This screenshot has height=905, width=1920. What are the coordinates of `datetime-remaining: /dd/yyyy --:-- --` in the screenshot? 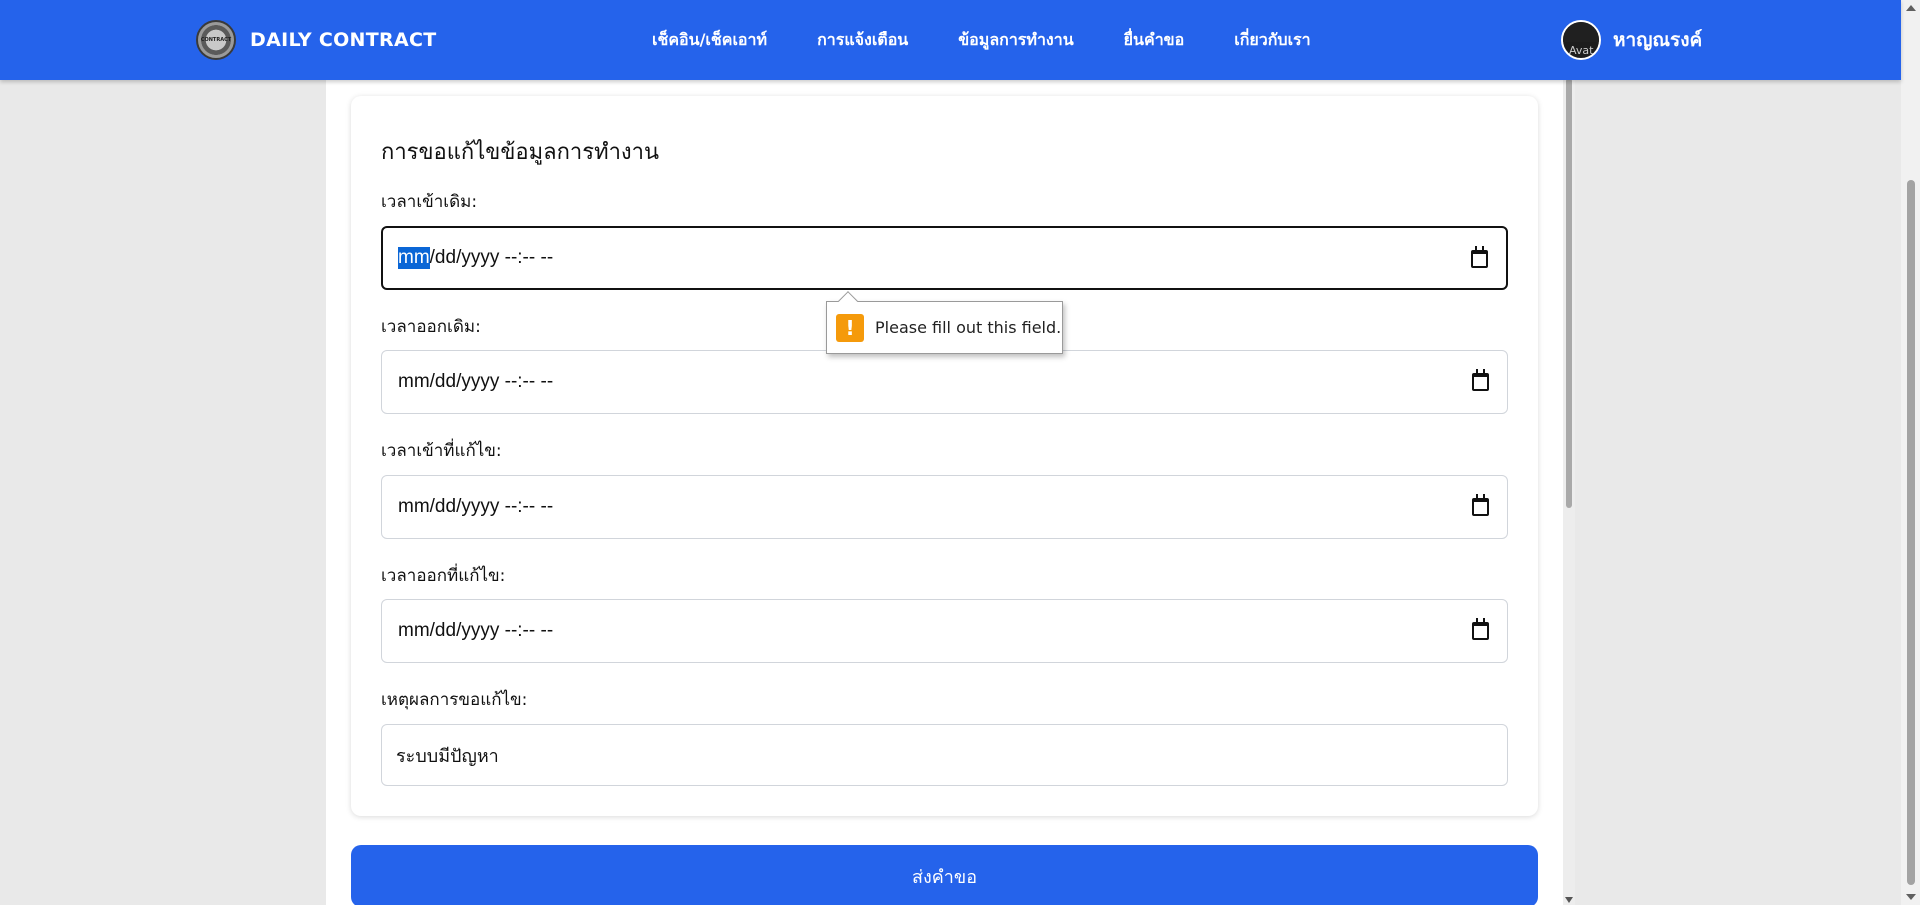 It's located at (491, 257).